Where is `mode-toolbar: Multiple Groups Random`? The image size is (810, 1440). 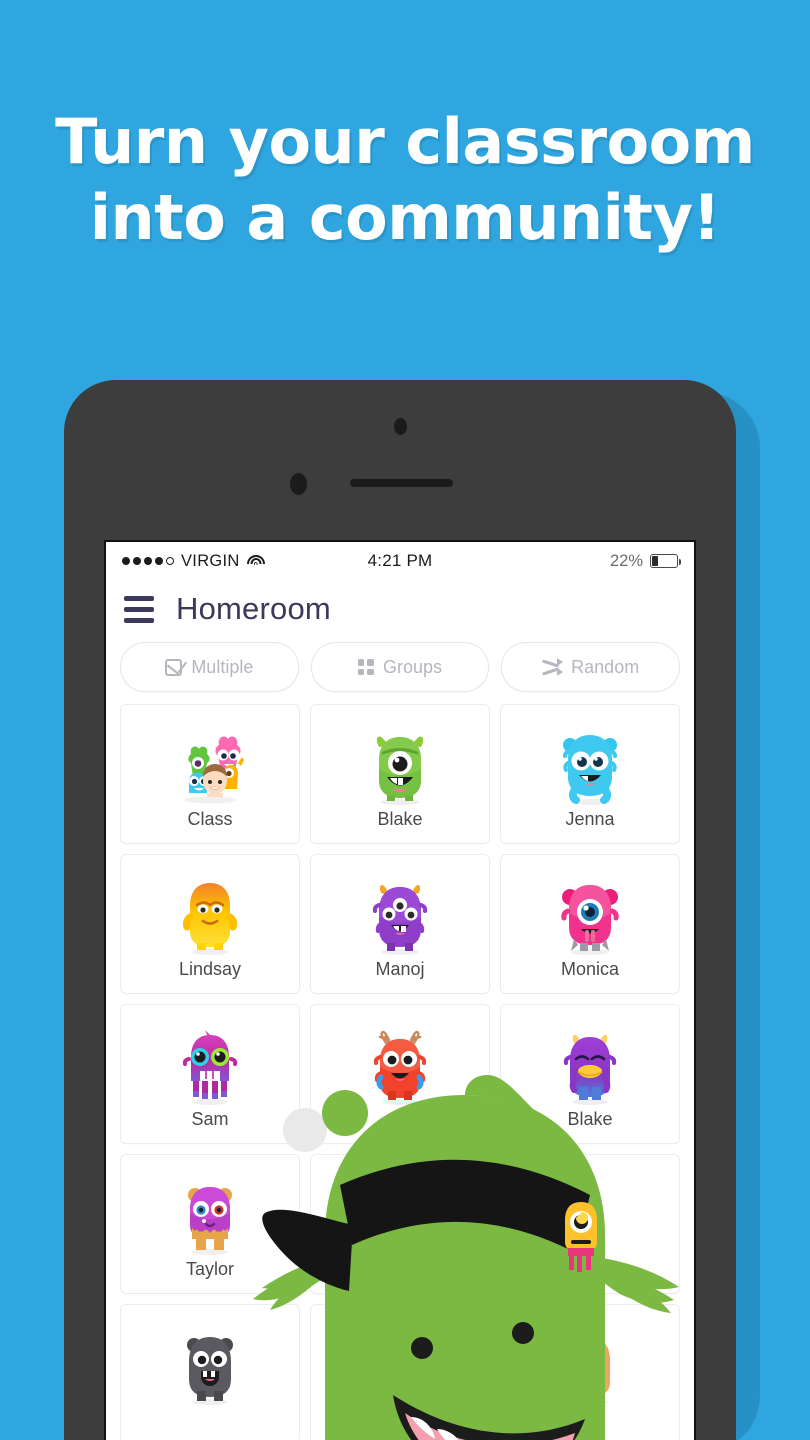
mode-toolbar: Multiple Groups Random is located at coordinates (400, 671).